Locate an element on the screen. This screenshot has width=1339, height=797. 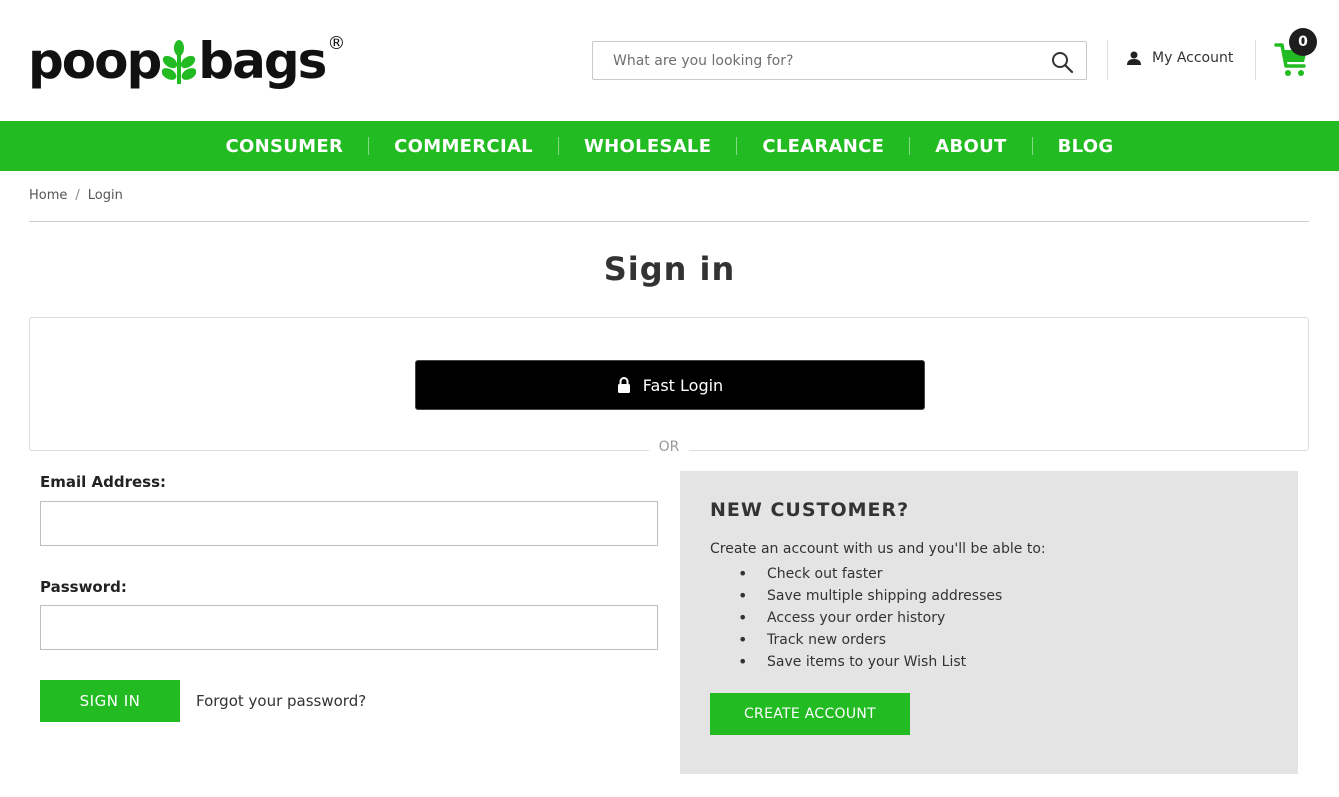
fast-login-label: Fast Login is located at coordinates (683, 385).